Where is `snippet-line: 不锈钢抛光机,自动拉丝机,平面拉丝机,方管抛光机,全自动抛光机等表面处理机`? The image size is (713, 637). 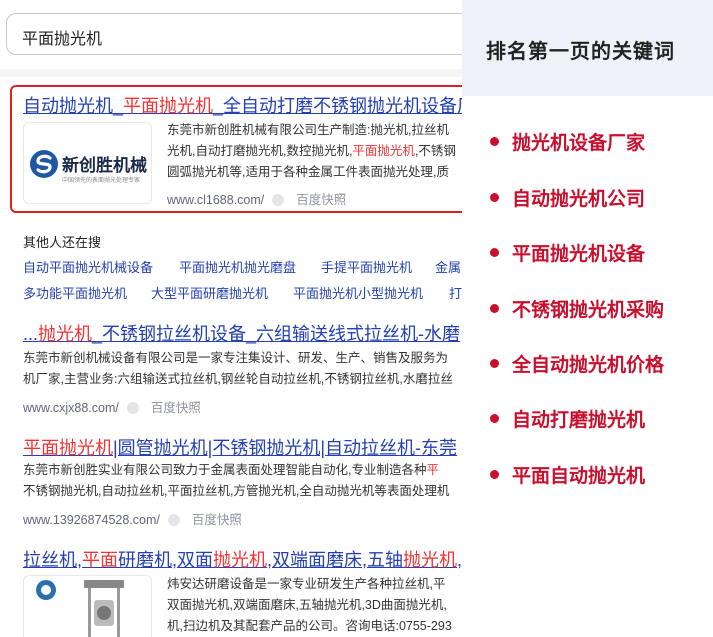
snippet-line: 不锈钢抛光机,自动拉丝机,平面拉丝机,方管抛光机,全自动抛光机等表面处理机 is located at coordinates (236, 491).